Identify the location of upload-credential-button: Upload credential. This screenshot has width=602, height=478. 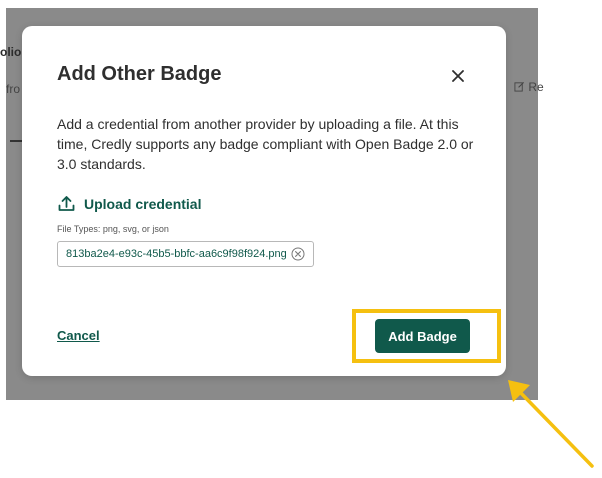
(129, 203).